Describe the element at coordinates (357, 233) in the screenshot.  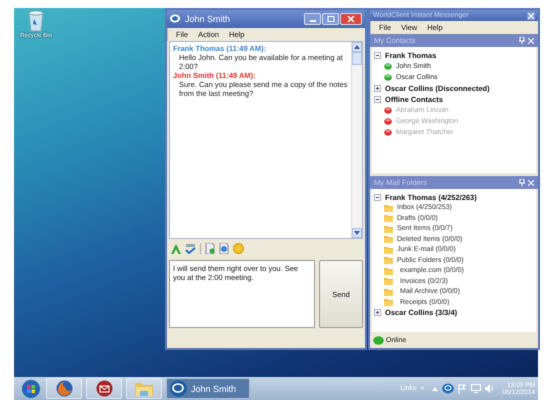
I see `down-arrow-icon` at that location.